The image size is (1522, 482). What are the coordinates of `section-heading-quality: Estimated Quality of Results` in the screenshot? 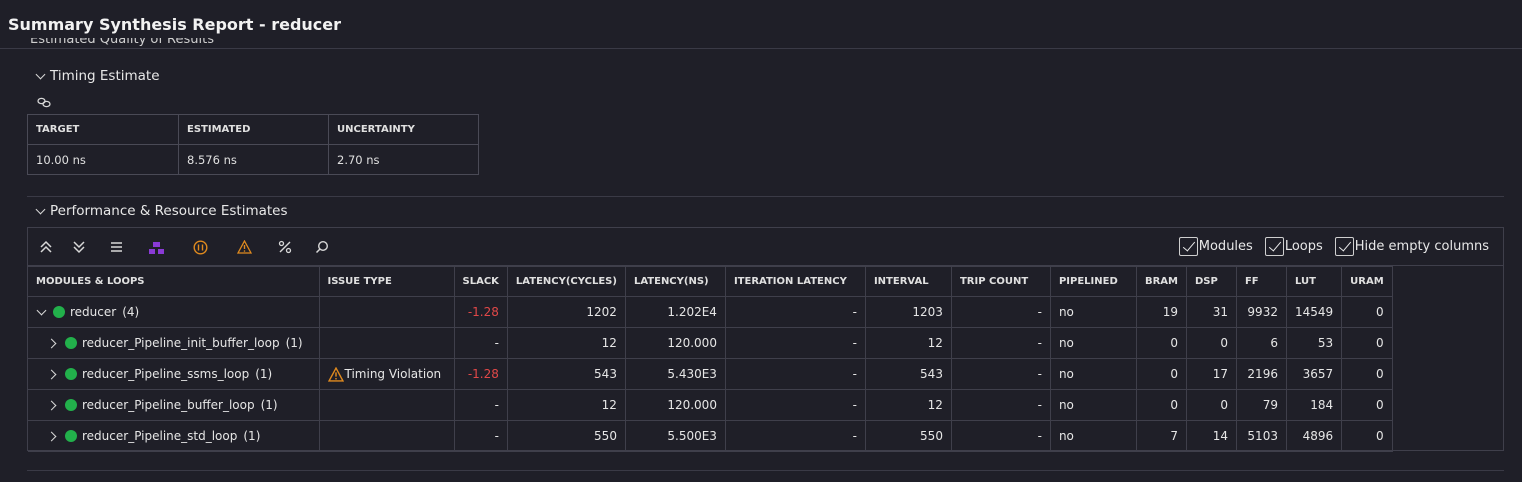 It's located at (122, 42).